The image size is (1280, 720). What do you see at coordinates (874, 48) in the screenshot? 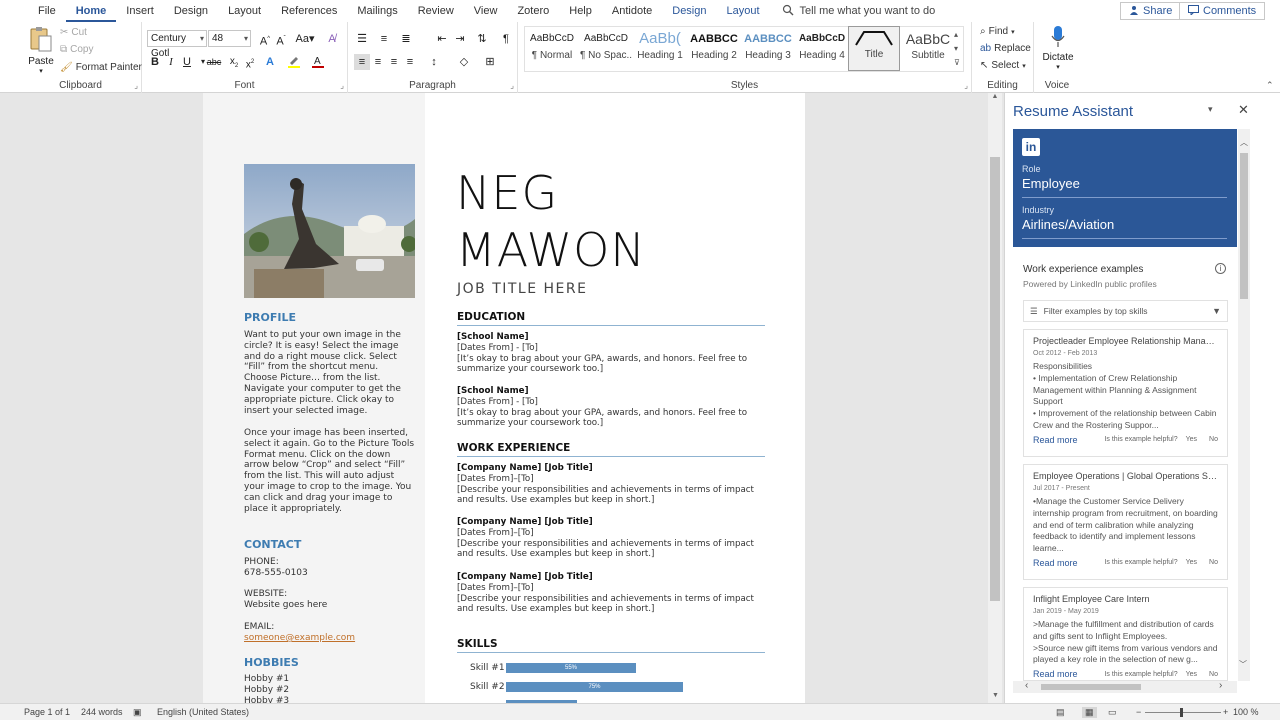
I see `style-title: Title` at bounding box center [874, 48].